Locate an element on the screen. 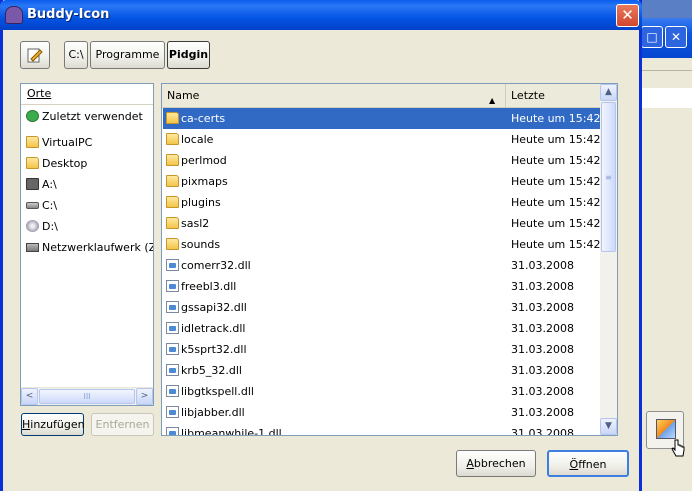 The width and height of the screenshot is (692, 491). scroll-thumb: ≡ is located at coordinates (608, 177).